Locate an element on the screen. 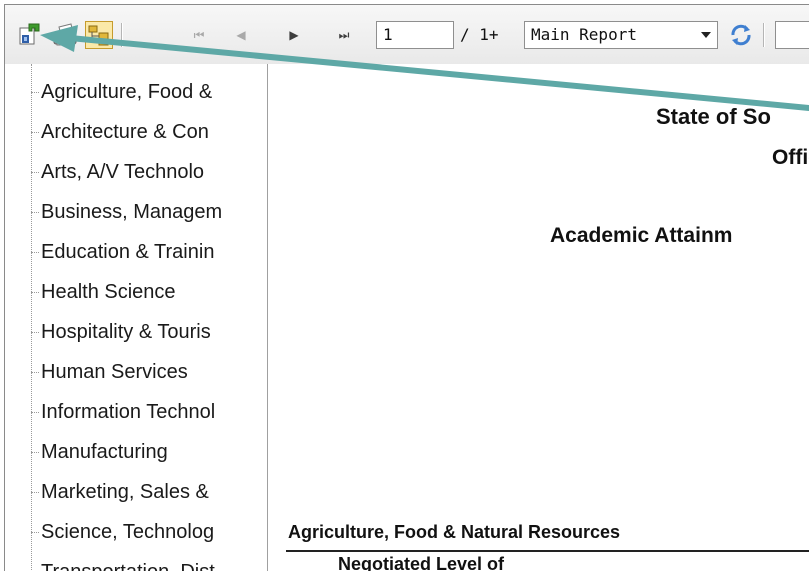  group-tree-toggle-icon is located at coordinates (98, 35).